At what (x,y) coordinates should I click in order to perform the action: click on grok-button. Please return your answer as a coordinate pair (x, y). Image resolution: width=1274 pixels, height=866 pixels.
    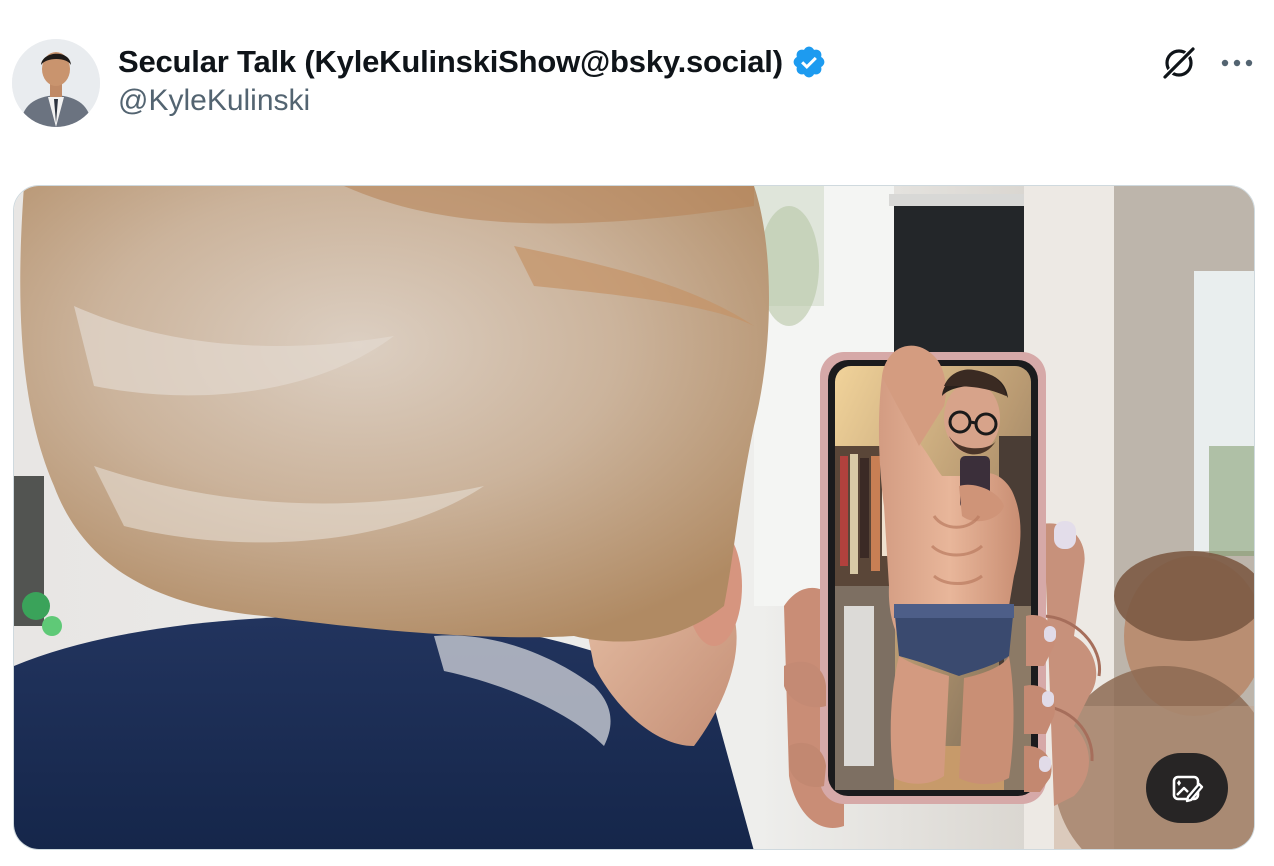
    Looking at the image, I should click on (1179, 63).